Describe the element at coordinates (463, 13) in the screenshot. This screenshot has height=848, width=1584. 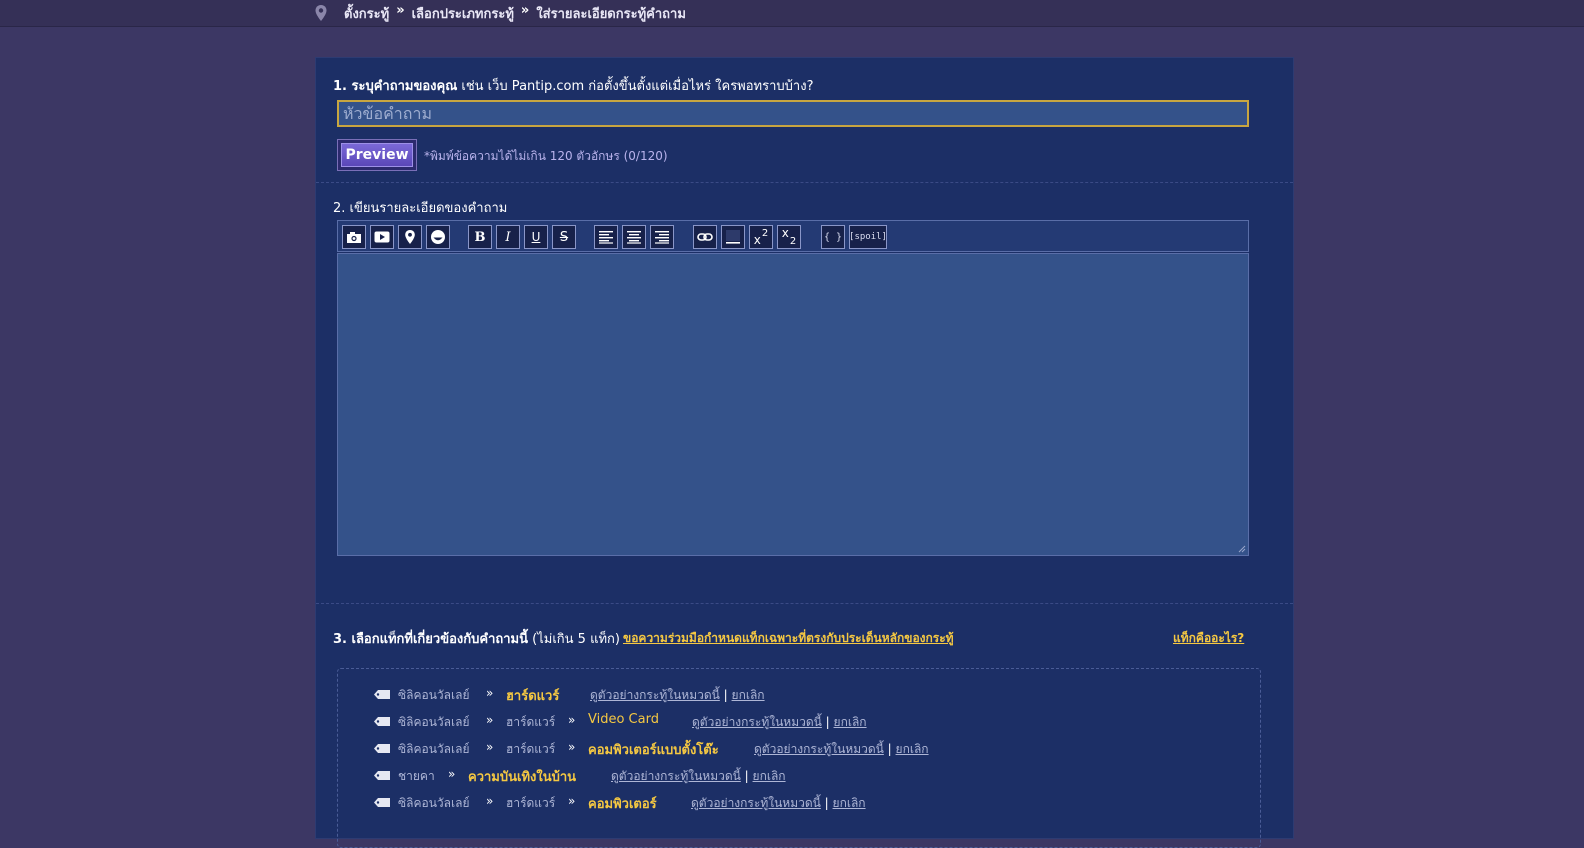
I see `breadcrumb-item-choose-type: เลือกประเภทกระทู้` at that location.